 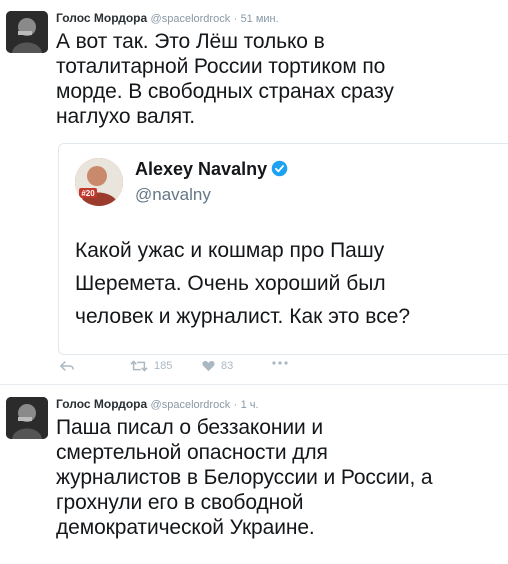 I want to click on tweet-text-line: смертельной опасности для, so click(x=192, y=452).